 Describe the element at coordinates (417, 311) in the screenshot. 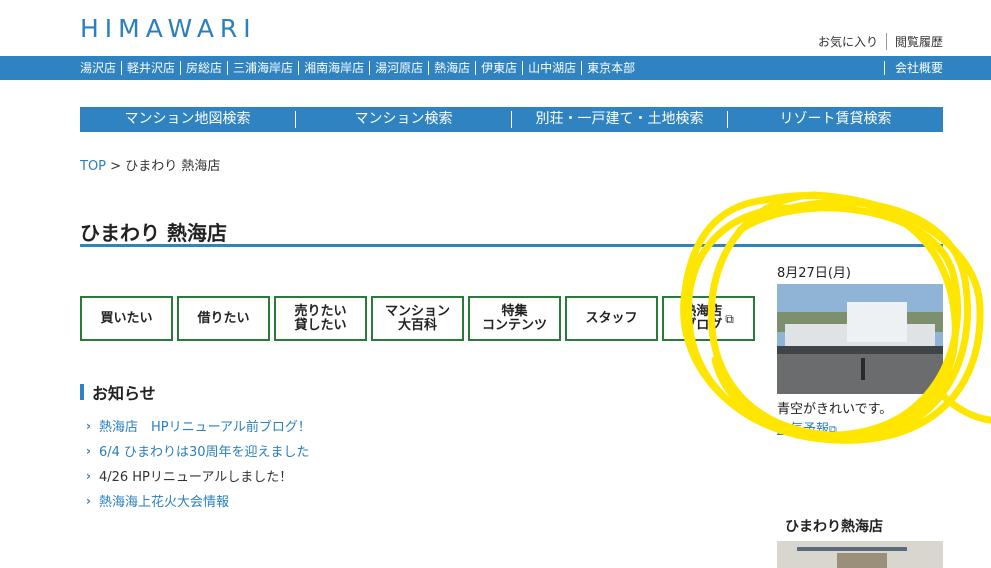

I see `category-label: マンション` at that location.